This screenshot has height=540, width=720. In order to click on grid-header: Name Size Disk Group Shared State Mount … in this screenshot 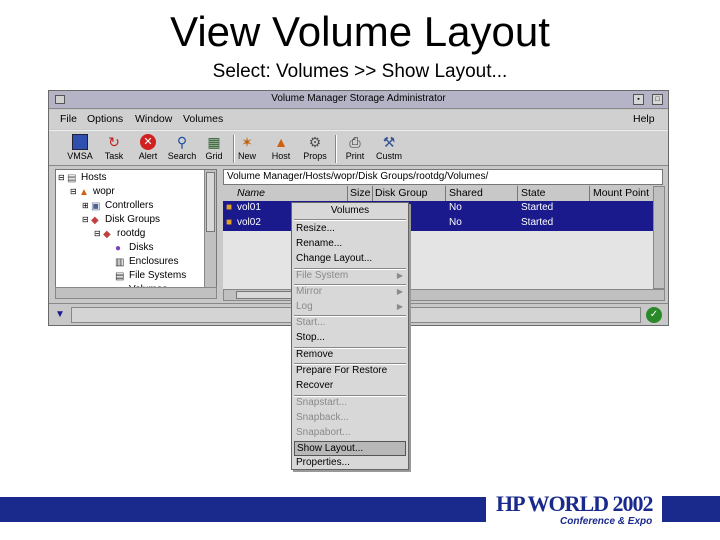, I will do `click(438, 193)`.